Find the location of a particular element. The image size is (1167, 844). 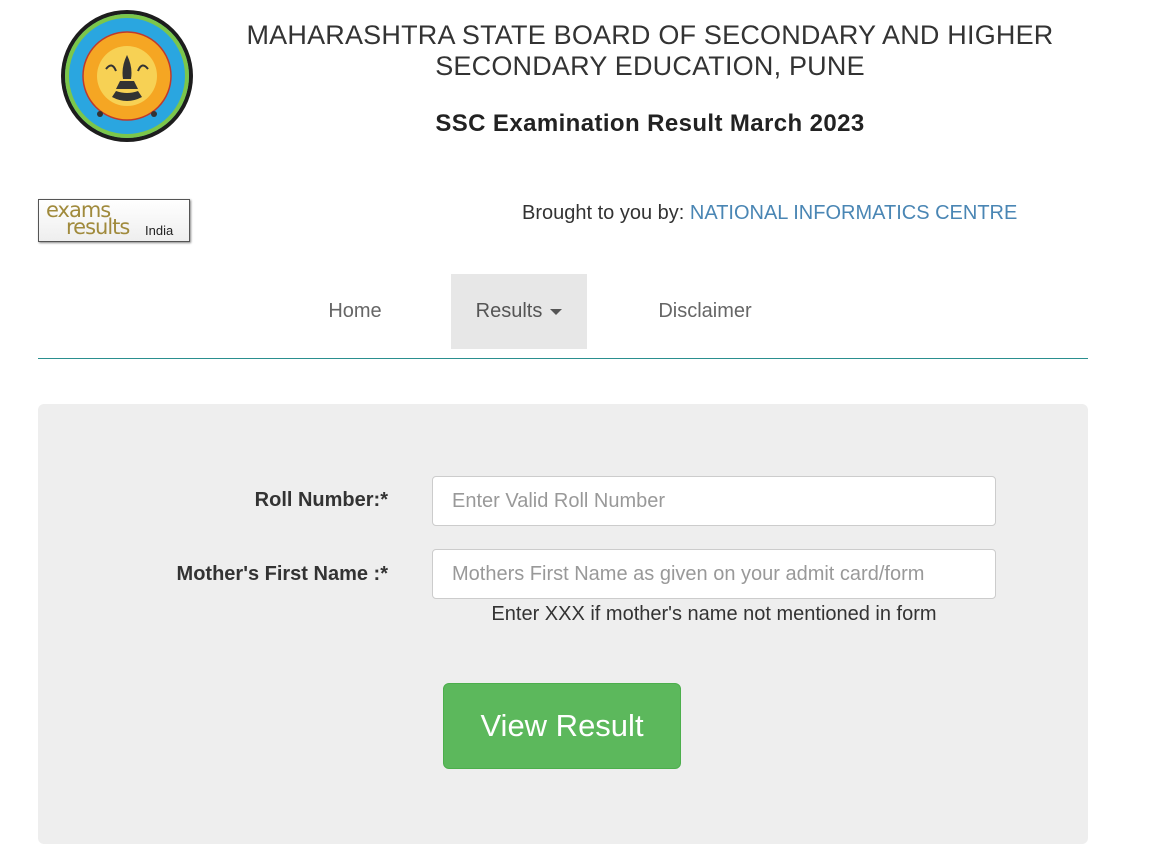

exam-title: SSC Examination Result March 2023 is located at coordinates (650, 123).